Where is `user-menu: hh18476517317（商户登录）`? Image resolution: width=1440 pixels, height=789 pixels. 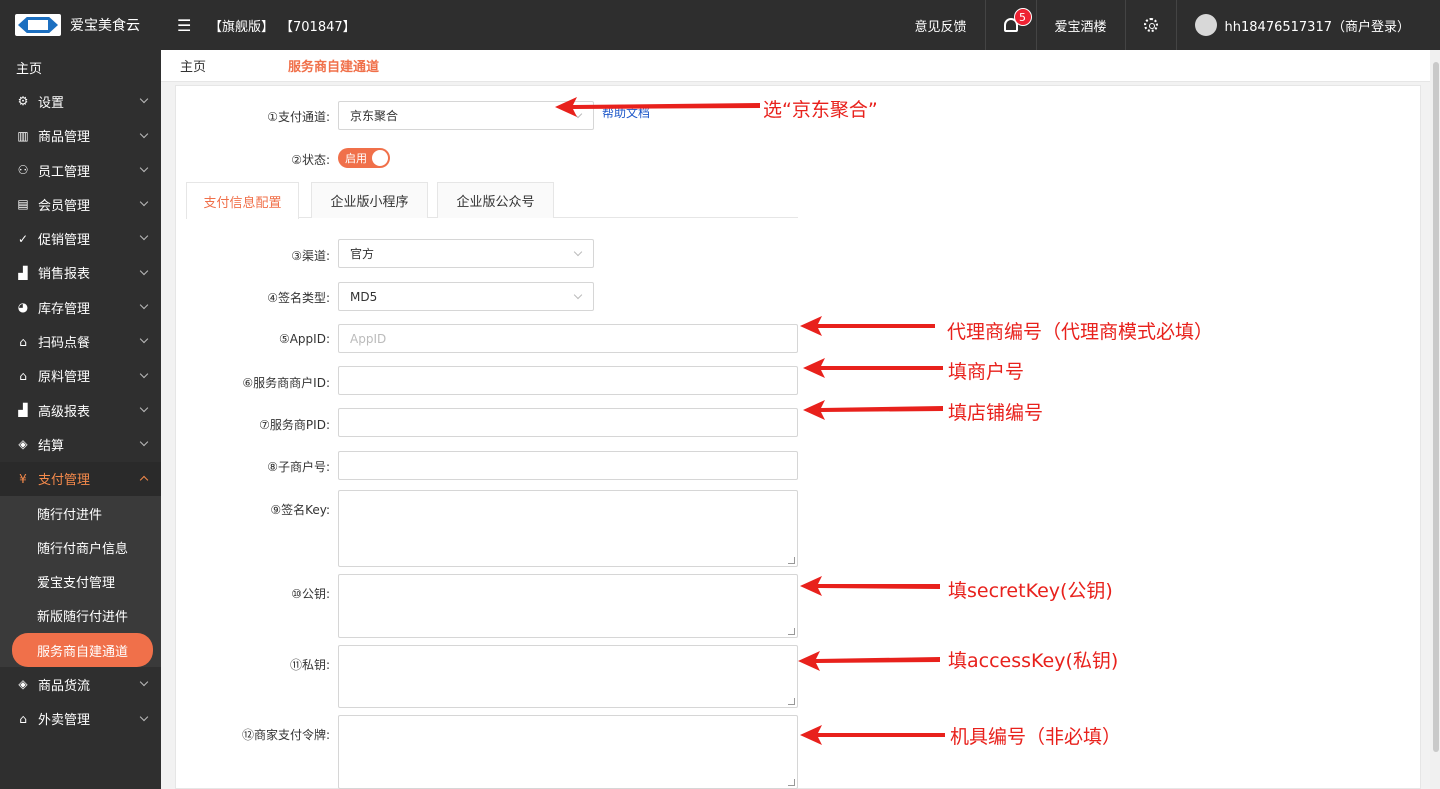
user-menu: hh18476517317（商户登录） is located at coordinates (1307, 25).